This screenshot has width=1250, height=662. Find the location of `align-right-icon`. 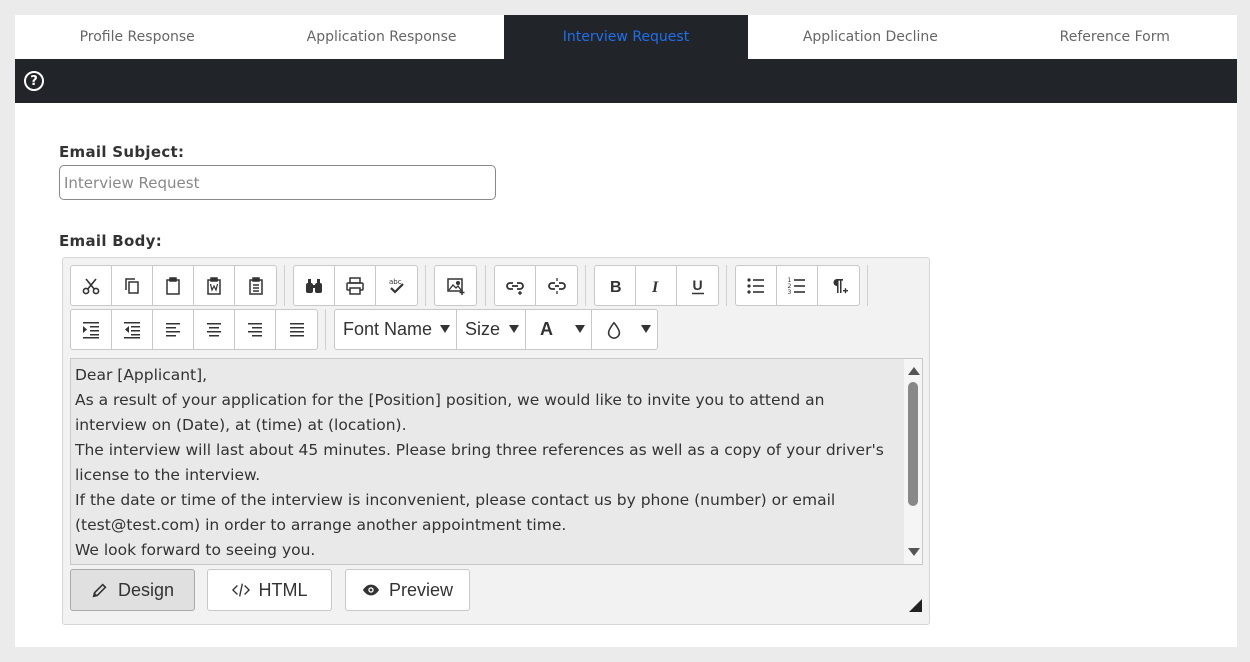

align-right-icon is located at coordinates (255, 329).